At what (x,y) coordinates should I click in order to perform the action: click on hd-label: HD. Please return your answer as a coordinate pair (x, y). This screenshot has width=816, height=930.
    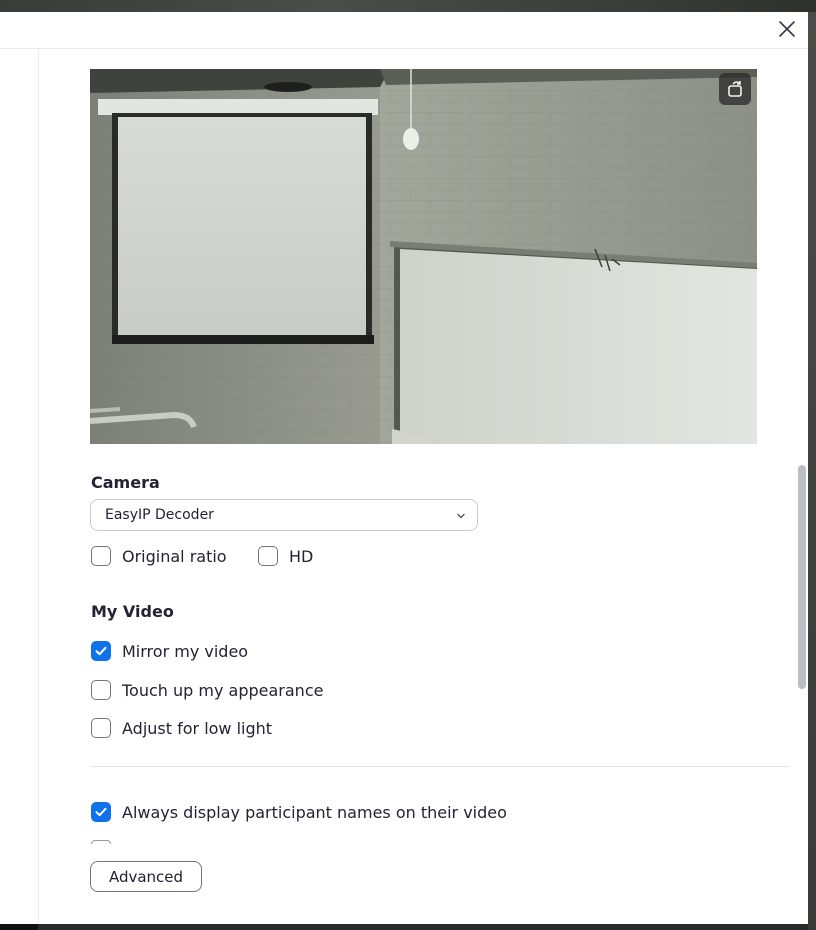
    Looking at the image, I should click on (301, 556).